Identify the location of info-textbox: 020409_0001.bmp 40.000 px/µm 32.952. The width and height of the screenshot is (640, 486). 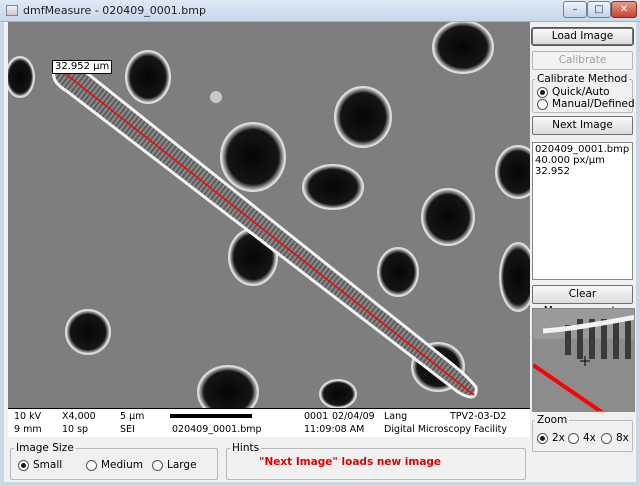
(582, 211).